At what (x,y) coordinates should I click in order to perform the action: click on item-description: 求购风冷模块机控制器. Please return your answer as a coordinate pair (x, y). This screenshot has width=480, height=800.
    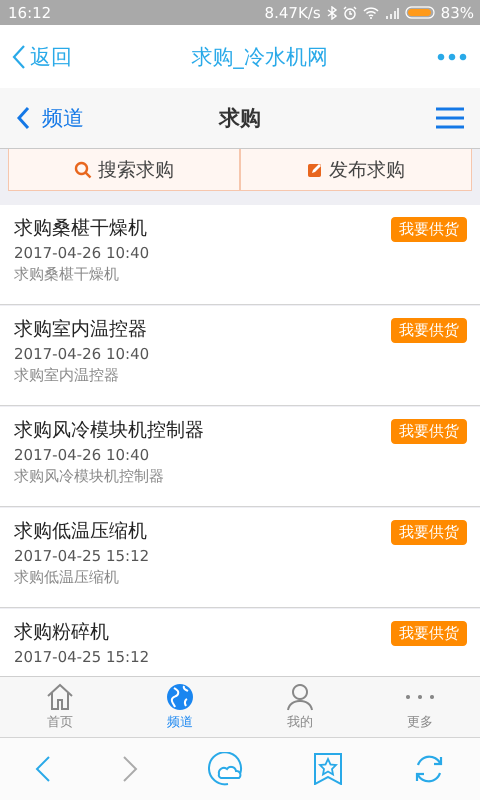
    Looking at the image, I should click on (89, 476).